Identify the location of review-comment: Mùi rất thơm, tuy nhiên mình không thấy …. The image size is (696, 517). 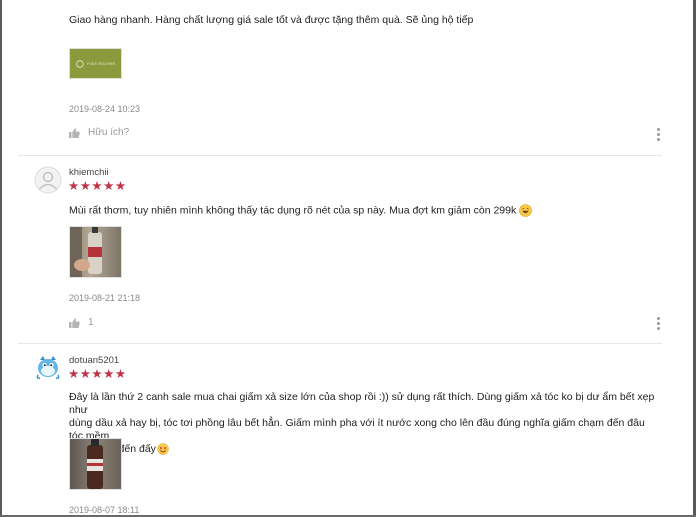
(300, 210).